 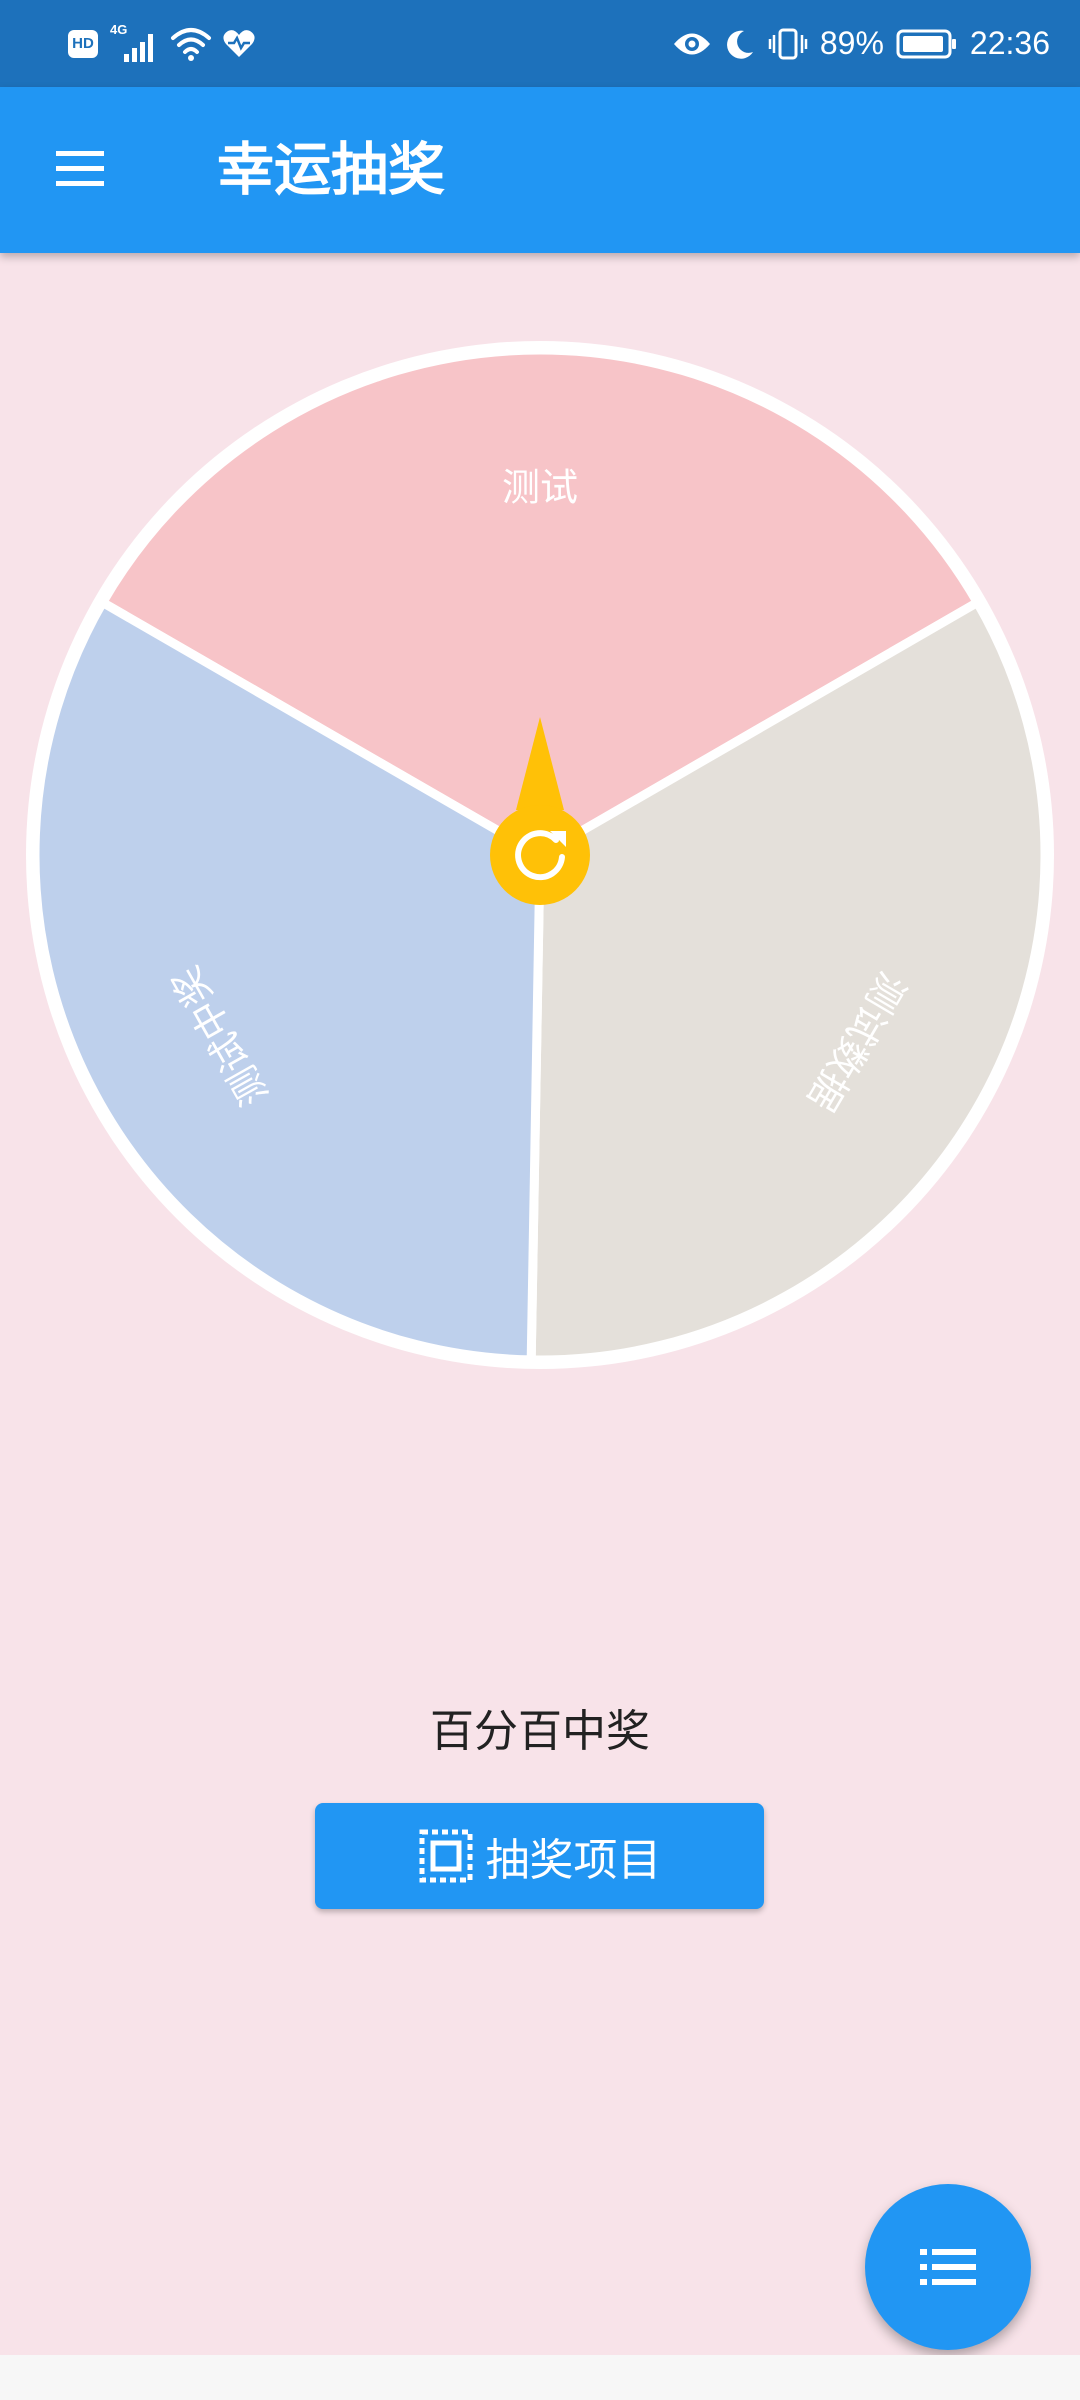 I want to click on battery-percent: 89%, so click(x=851, y=43).